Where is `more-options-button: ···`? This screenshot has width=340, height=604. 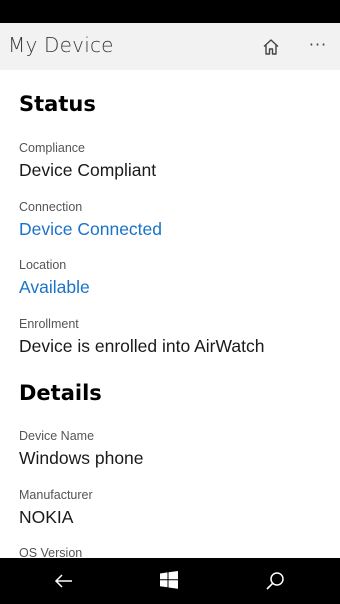 more-options-button: ··· is located at coordinates (318, 45).